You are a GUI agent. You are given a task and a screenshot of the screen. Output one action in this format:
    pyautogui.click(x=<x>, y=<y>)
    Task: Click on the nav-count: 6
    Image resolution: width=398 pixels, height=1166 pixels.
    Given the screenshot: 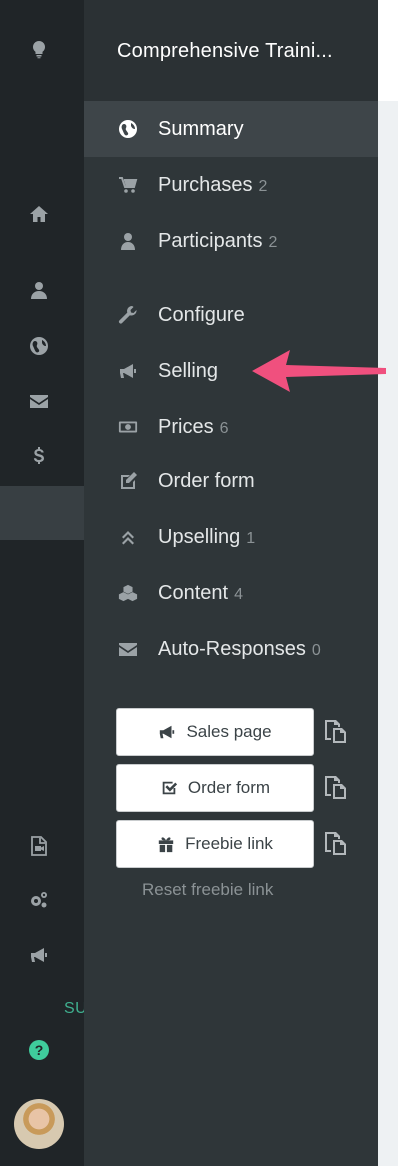 What is the action you would take?
    pyautogui.click(x=224, y=428)
    